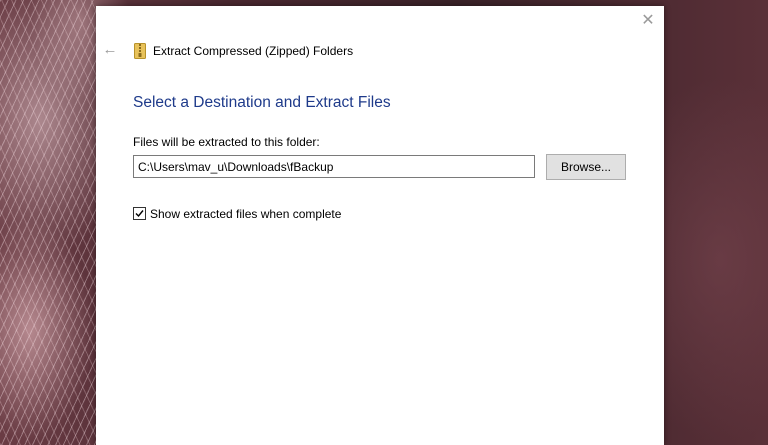 The height and width of the screenshot is (445, 768). What do you see at coordinates (262, 102) in the screenshot?
I see `page-heading: Select a Destination and Extract Files` at bounding box center [262, 102].